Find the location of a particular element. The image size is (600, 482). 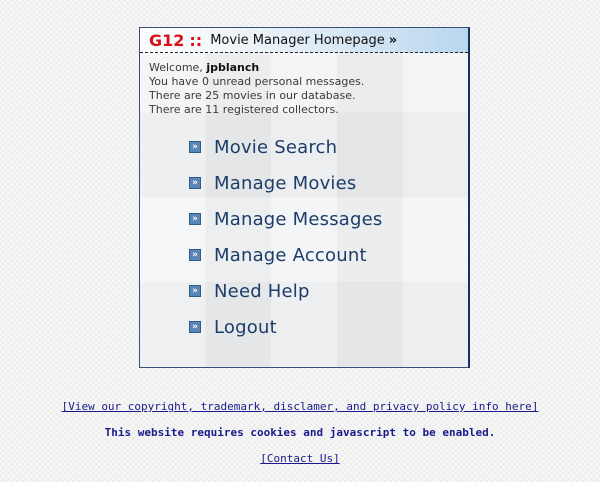

menu-item-manage-messages: » Manage Messages is located at coordinates (286, 219).